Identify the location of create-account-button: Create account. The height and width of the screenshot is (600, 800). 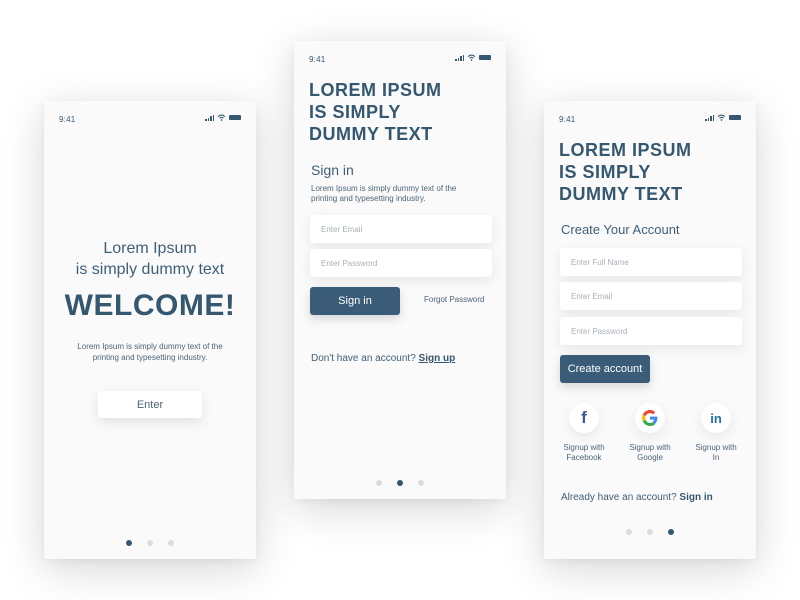
(605, 369).